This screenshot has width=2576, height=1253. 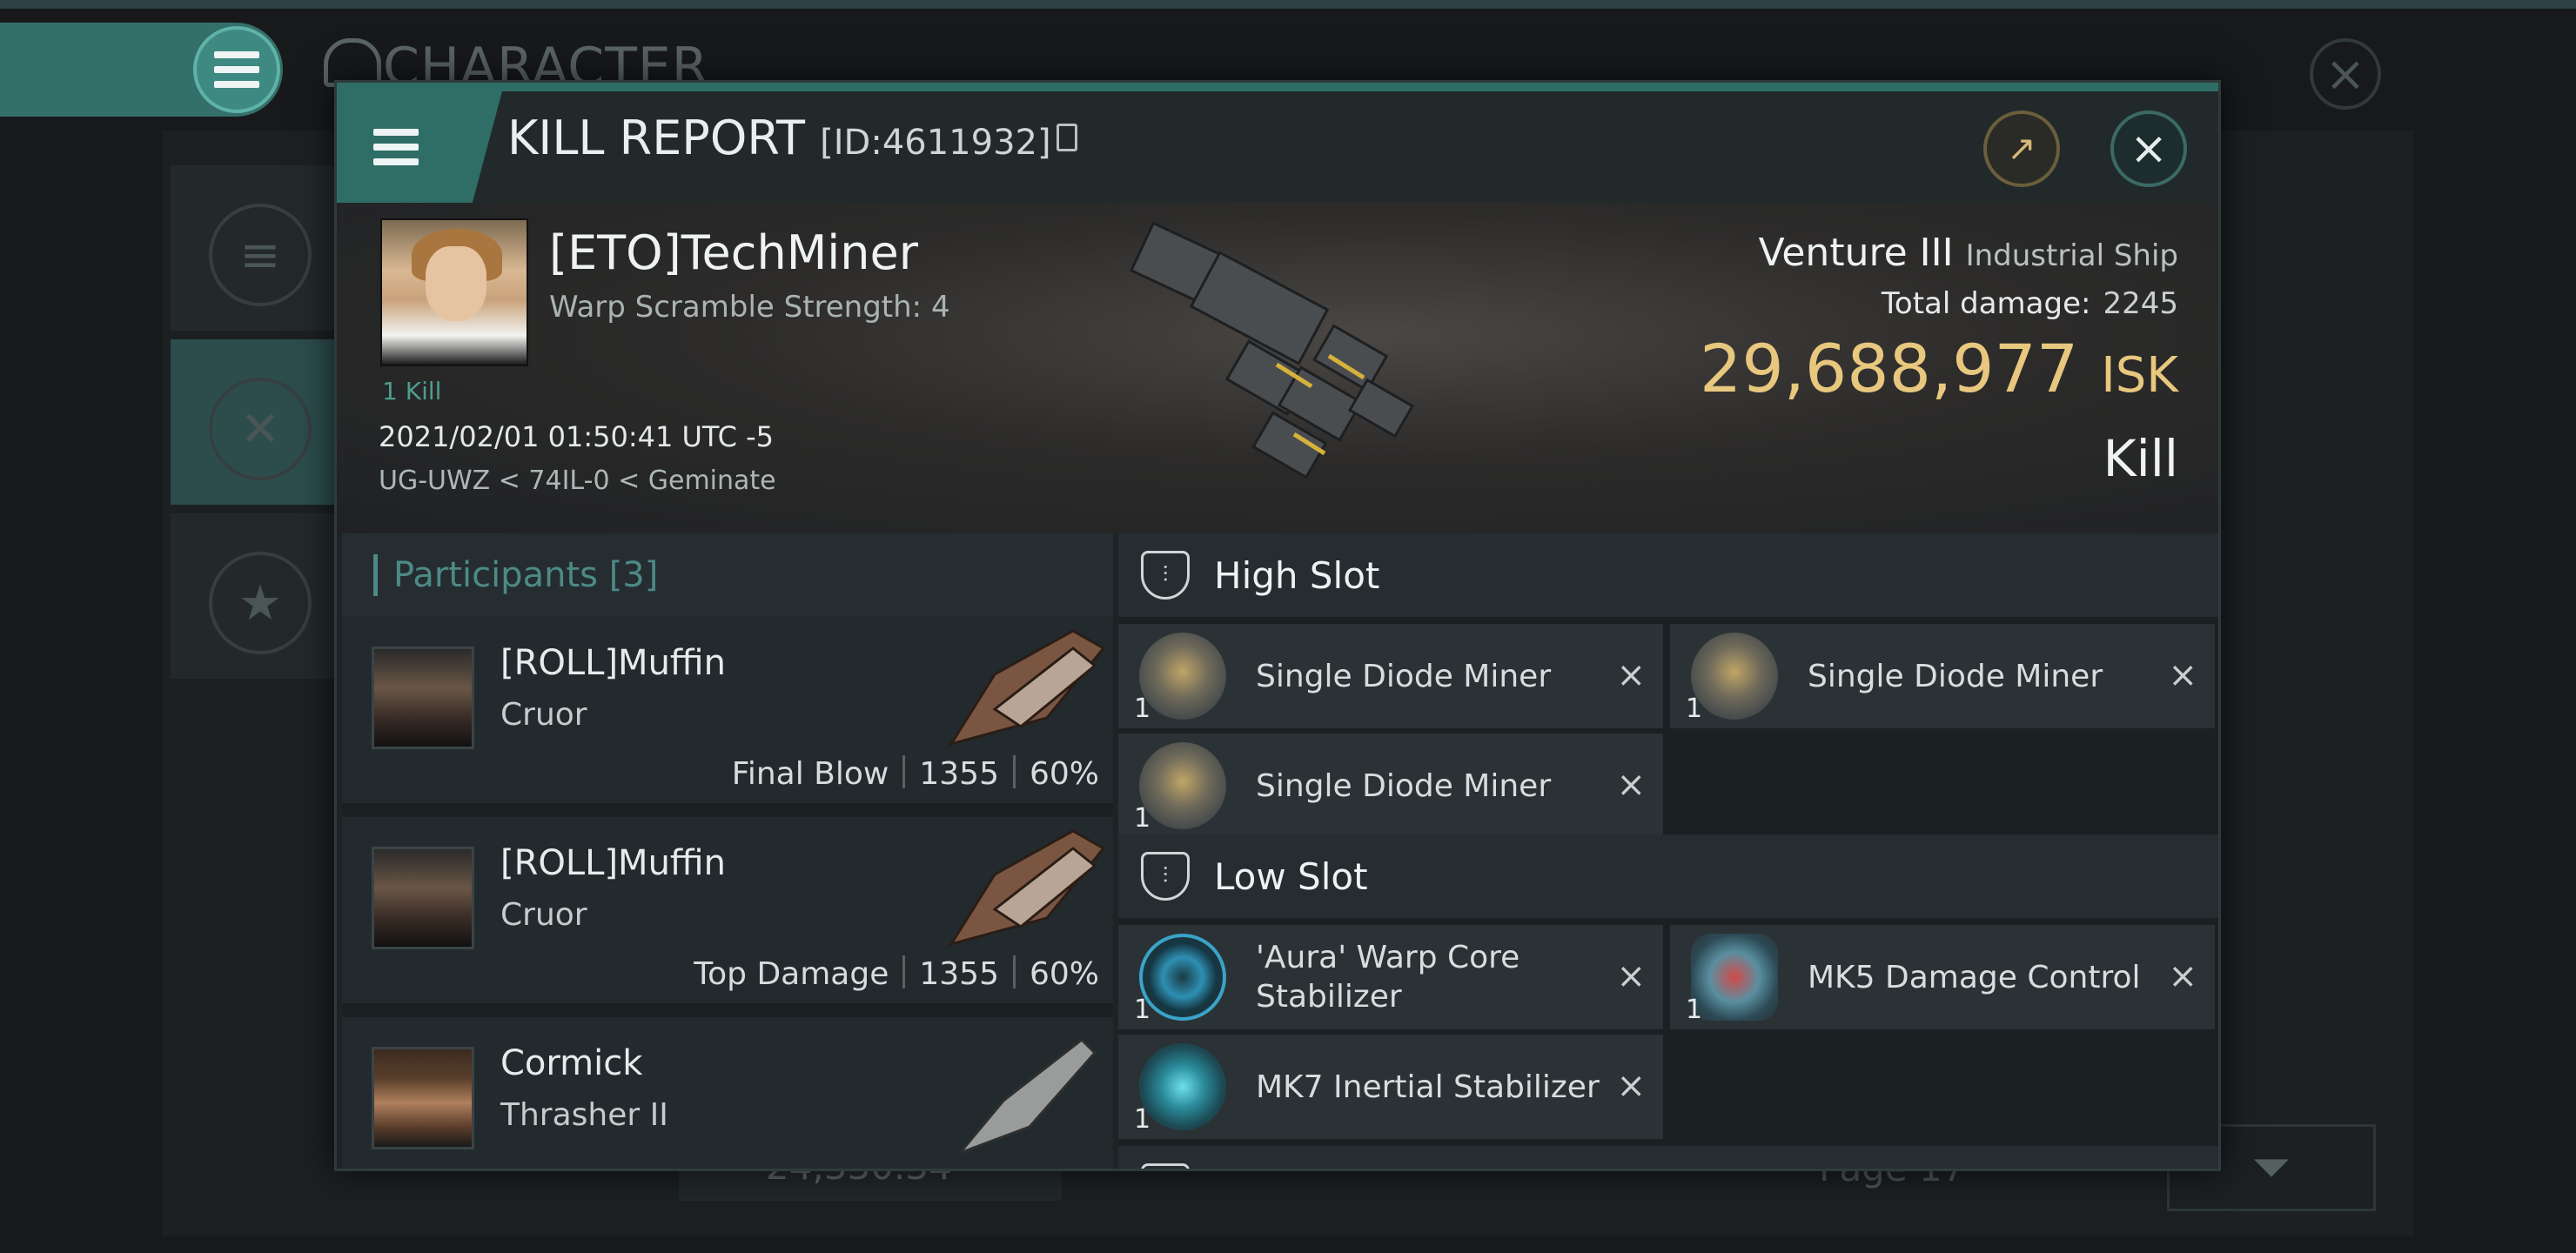 I want to click on star-icon: ★, so click(x=260, y=603).